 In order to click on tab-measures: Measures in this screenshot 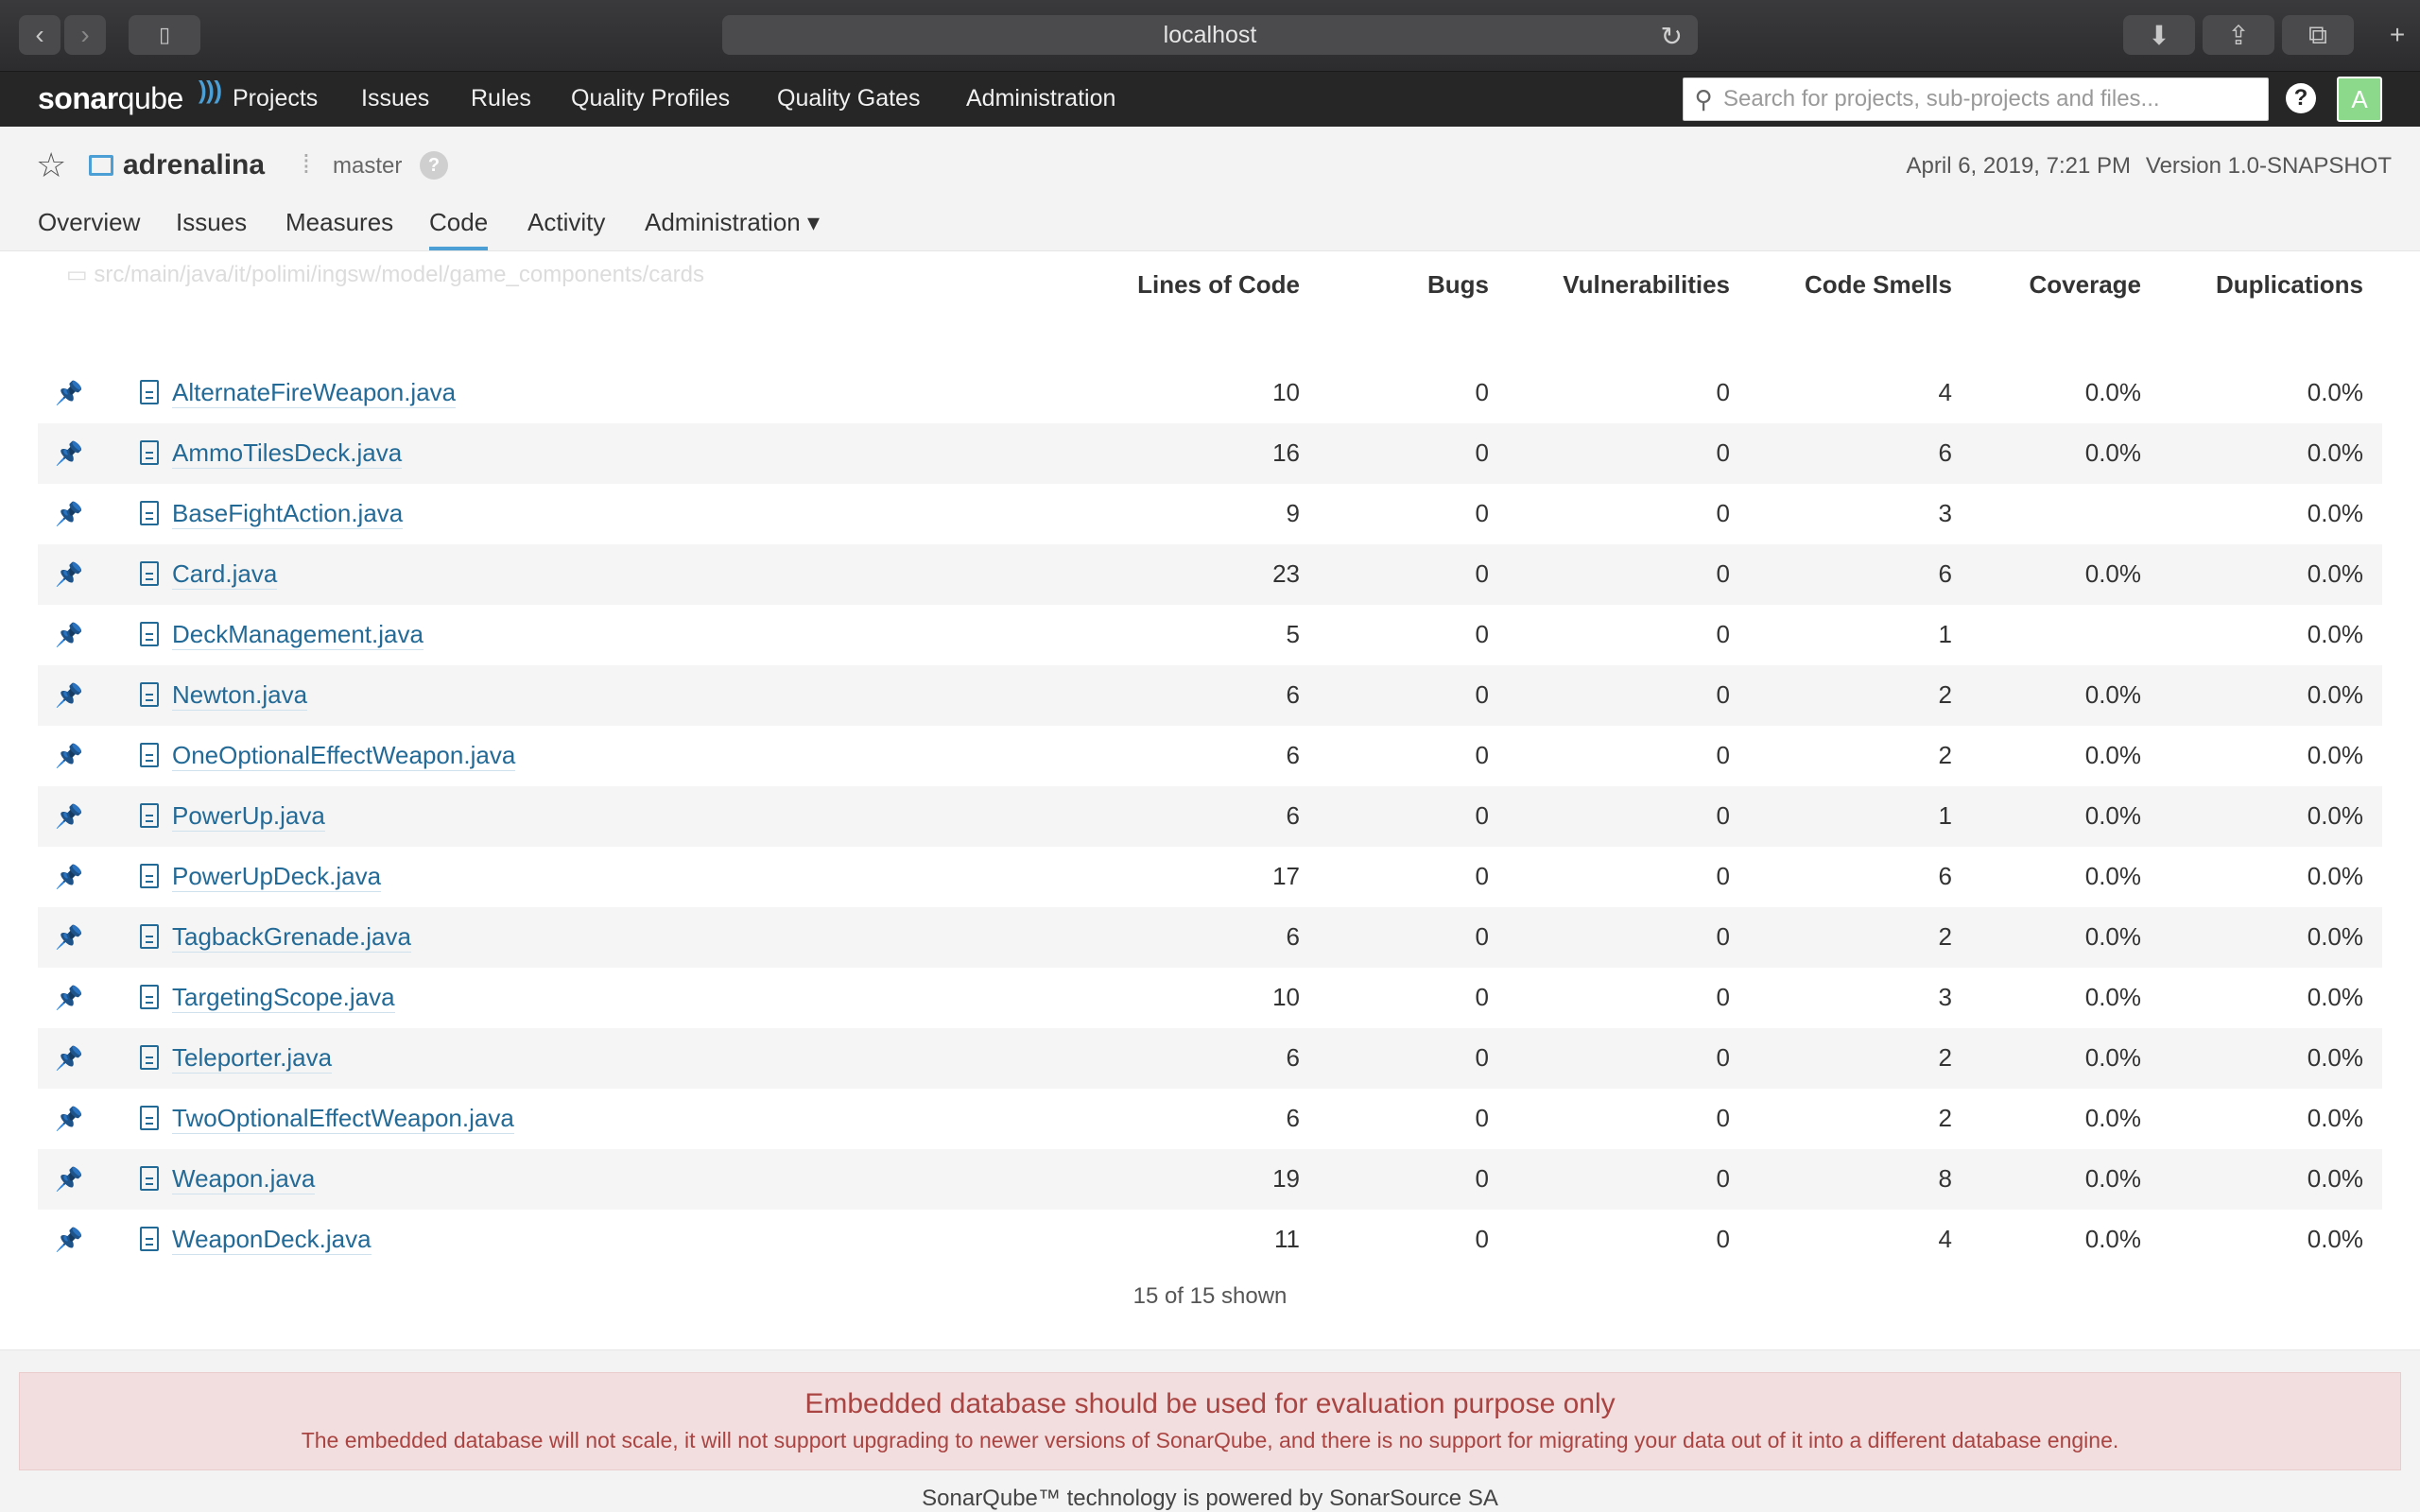, I will do `click(339, 227)`.